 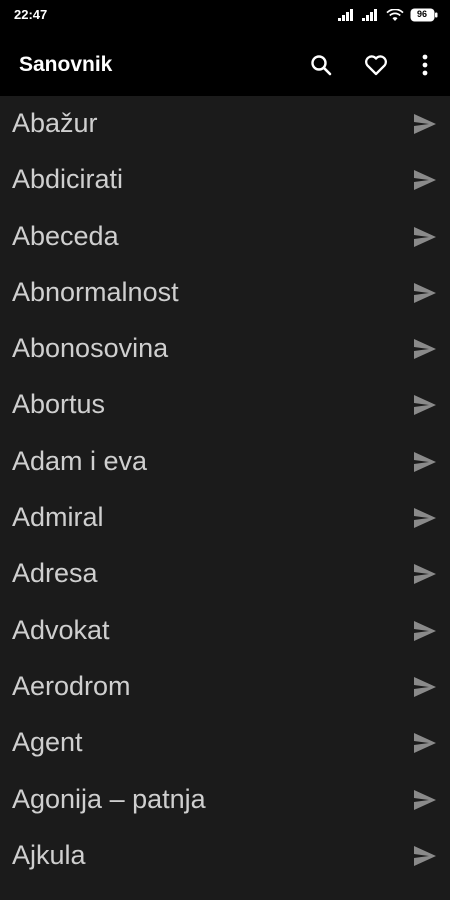 I want to click on list-item-label: Abonosovina, so click(x=90, y=348).